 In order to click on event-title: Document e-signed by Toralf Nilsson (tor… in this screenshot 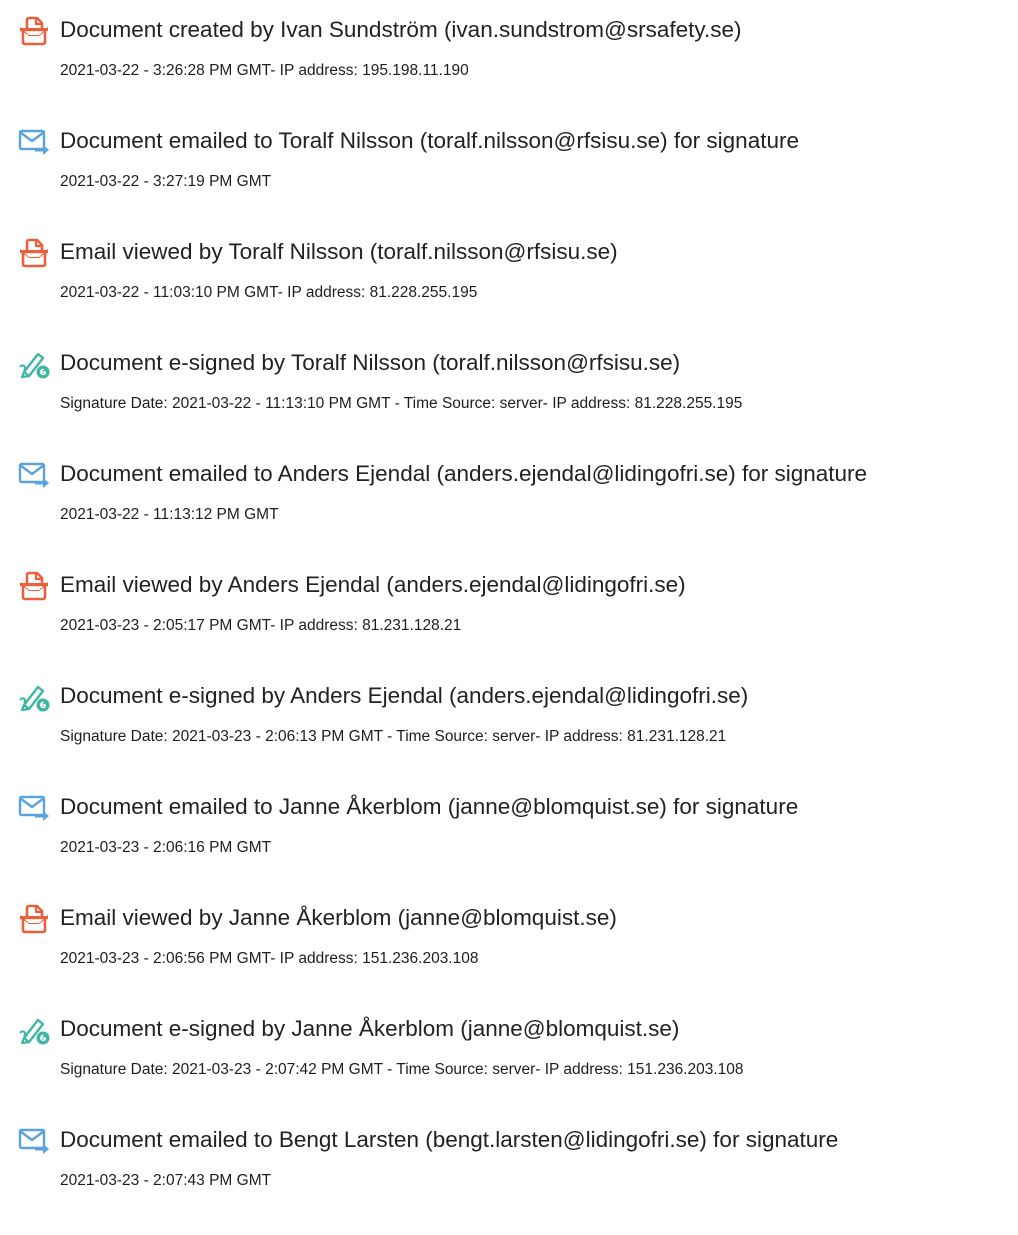, I will do `click(370, 362)`.